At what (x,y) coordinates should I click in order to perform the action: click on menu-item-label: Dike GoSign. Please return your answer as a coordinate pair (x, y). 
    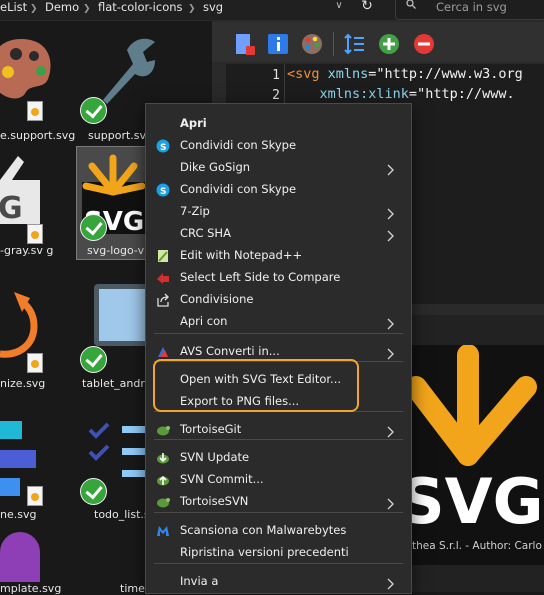
    Looking at the image, I should click on (215, 167).